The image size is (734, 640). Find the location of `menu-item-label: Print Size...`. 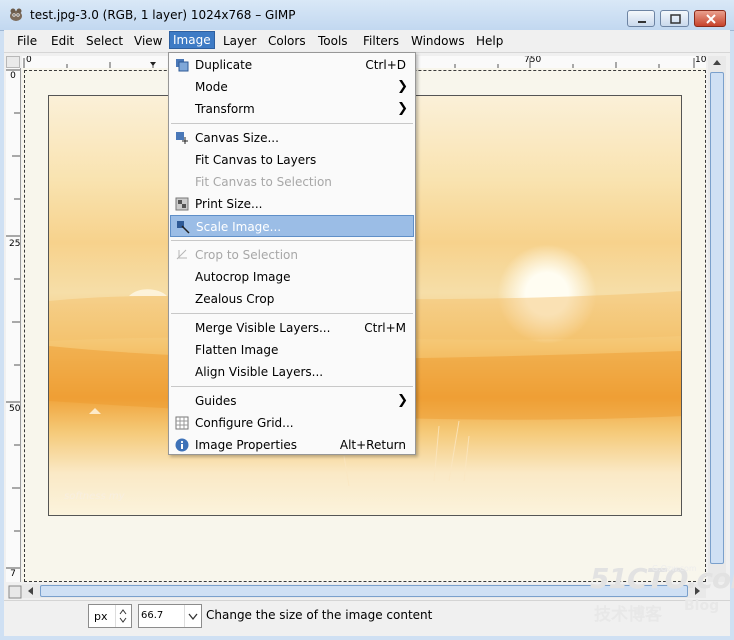

menu-item-label: Print Size... is located at coordinates (229, 204).